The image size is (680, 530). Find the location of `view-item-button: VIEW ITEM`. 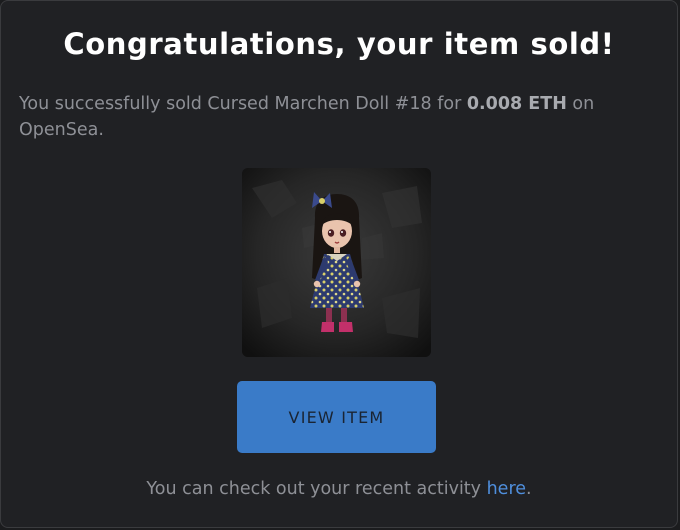

view-item-button: VIEW ITEM is located at coordinates (336, 417).